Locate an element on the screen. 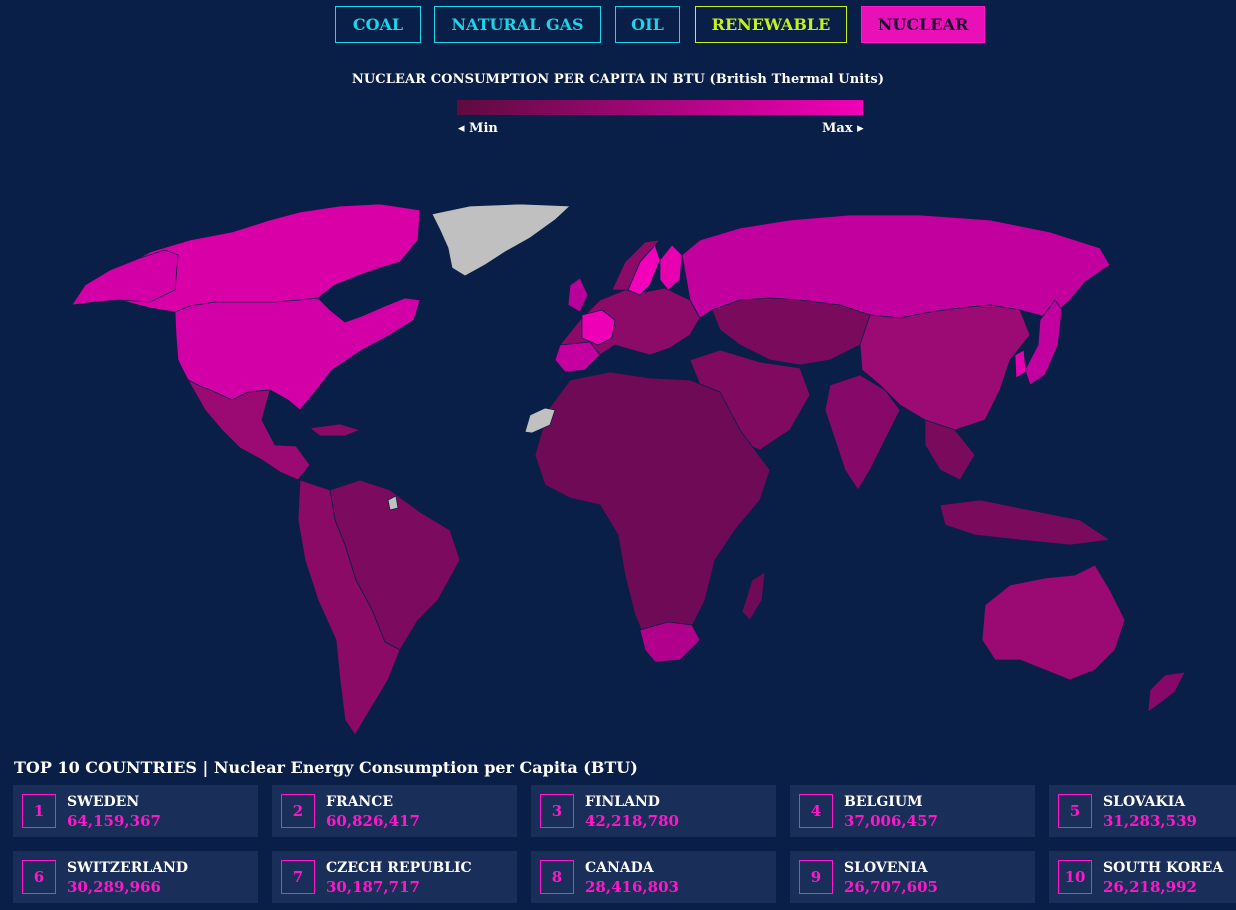 This screenshot has width=1236, height=910. country-name: FRANCE is located at coordinates (360, 802).